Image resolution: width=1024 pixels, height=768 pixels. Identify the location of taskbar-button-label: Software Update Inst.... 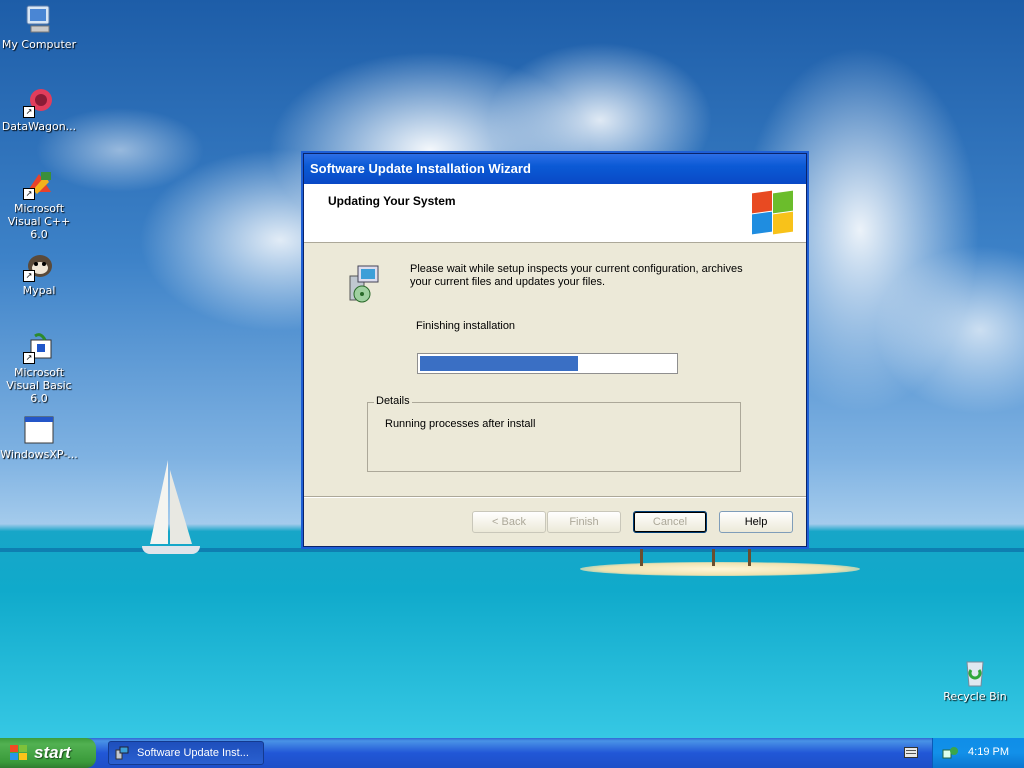
(193, 753).